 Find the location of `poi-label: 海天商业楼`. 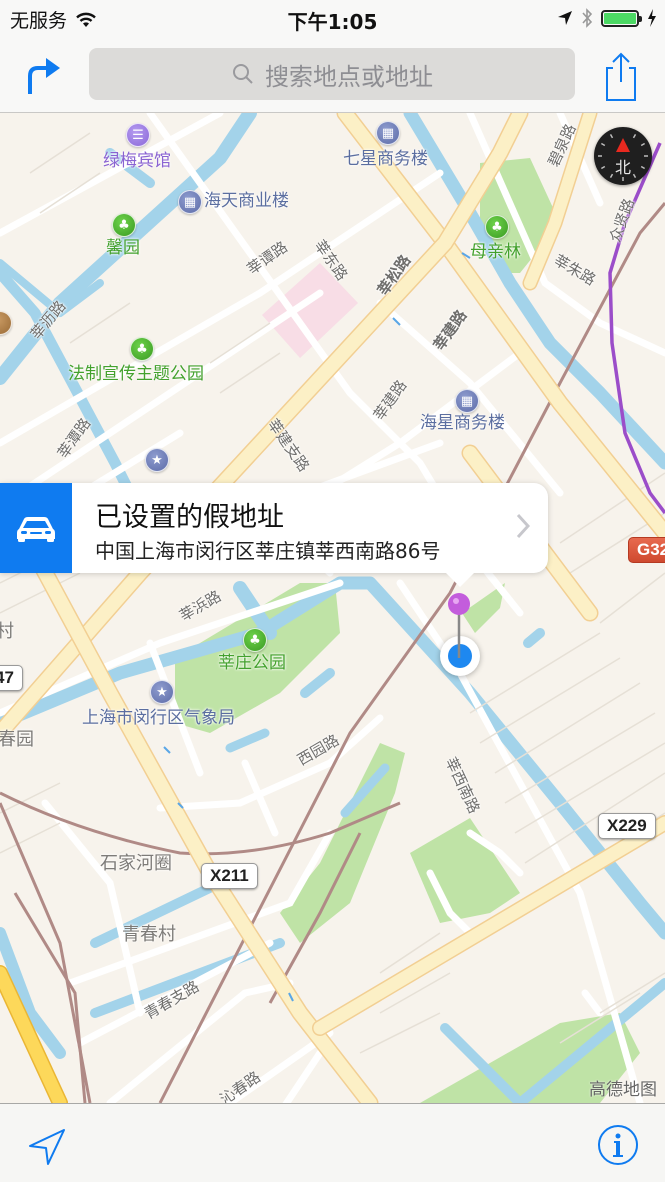

poi-label: 海天商业楼 is located at coordinates (246, 201).